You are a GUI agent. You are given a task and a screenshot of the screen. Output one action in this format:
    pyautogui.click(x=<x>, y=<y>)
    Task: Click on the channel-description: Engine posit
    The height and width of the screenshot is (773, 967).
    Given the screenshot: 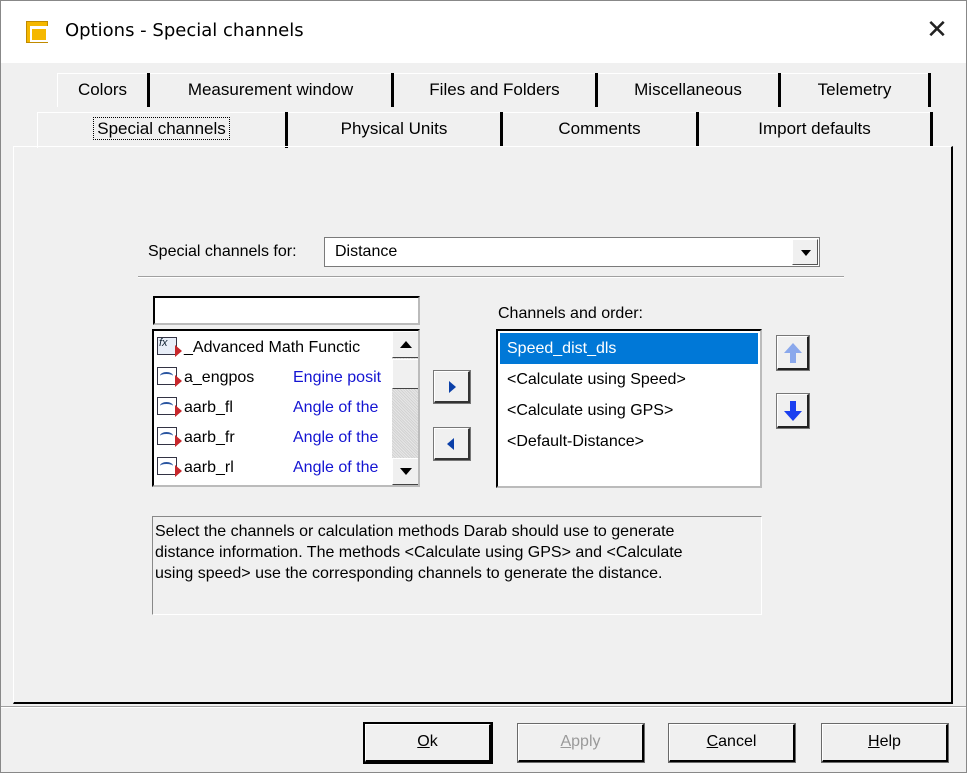 What is the action you would take?
    pyautogui.click(x=337, y=377)
    